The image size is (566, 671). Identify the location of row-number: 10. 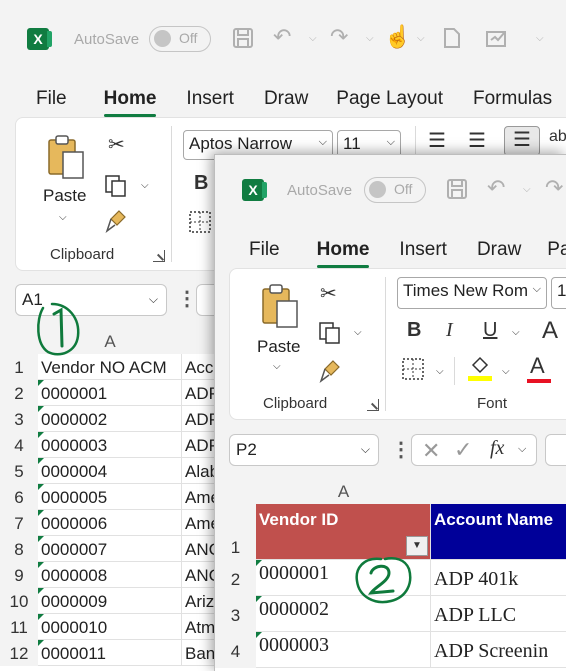
(19, 601).